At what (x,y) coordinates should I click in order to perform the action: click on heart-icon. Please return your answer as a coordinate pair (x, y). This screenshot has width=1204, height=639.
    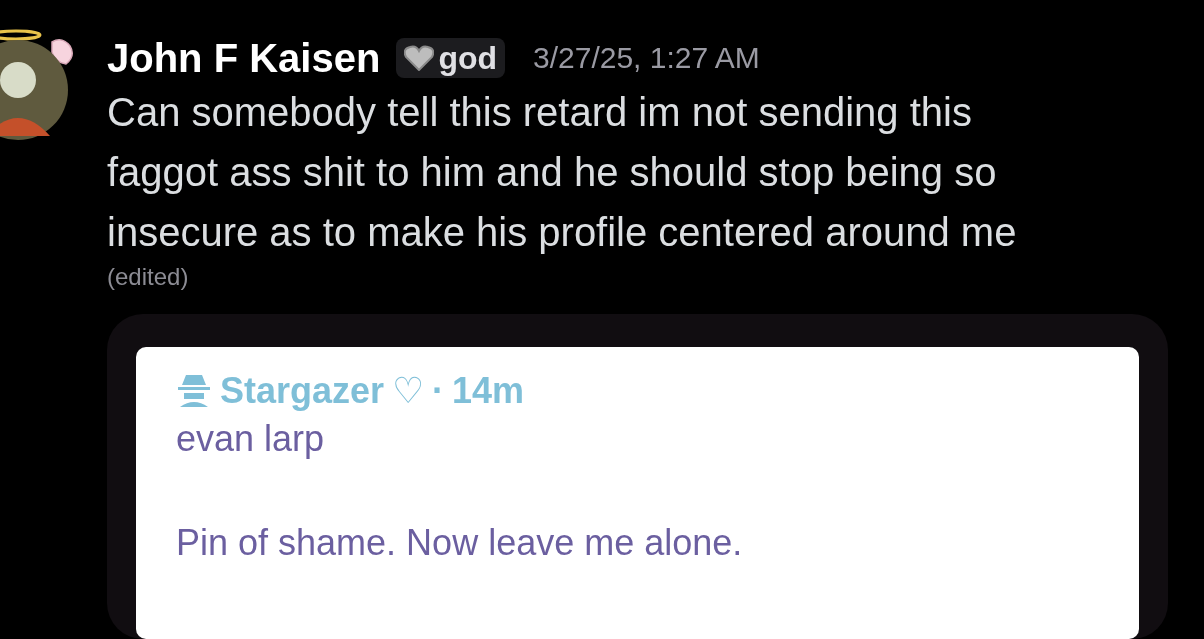
    Looking at the image, I should click on (419, 57).